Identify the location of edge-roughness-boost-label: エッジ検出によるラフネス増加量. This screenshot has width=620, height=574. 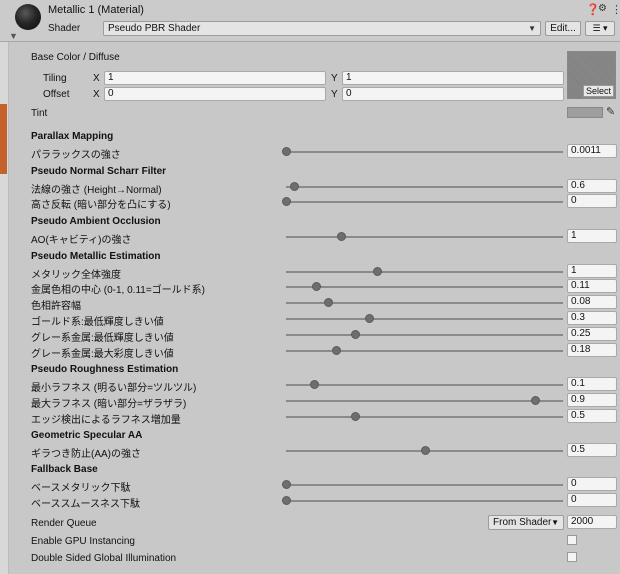
(106, 420).